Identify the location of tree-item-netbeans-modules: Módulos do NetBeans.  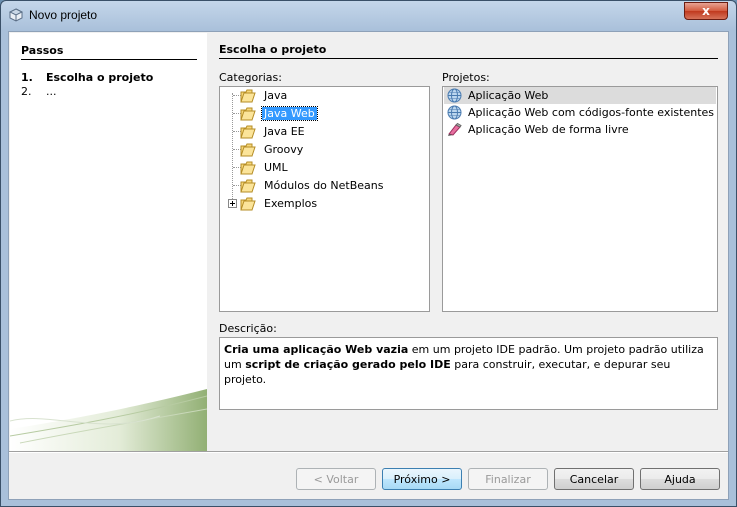
(320, 186).